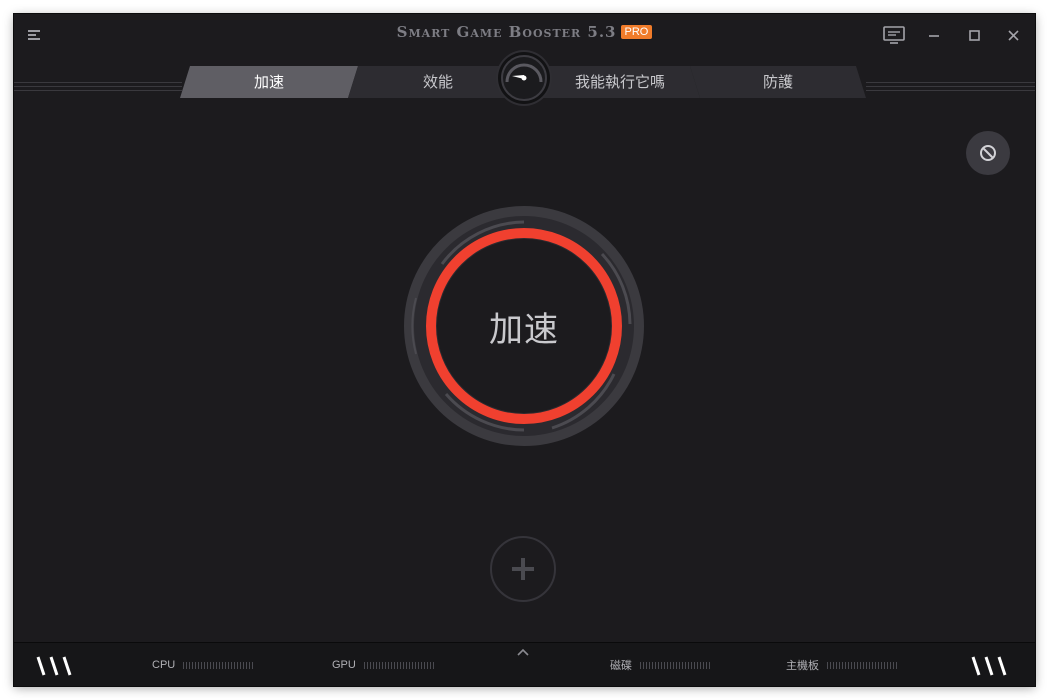  I want to click on block-icon, so click(988, 153).